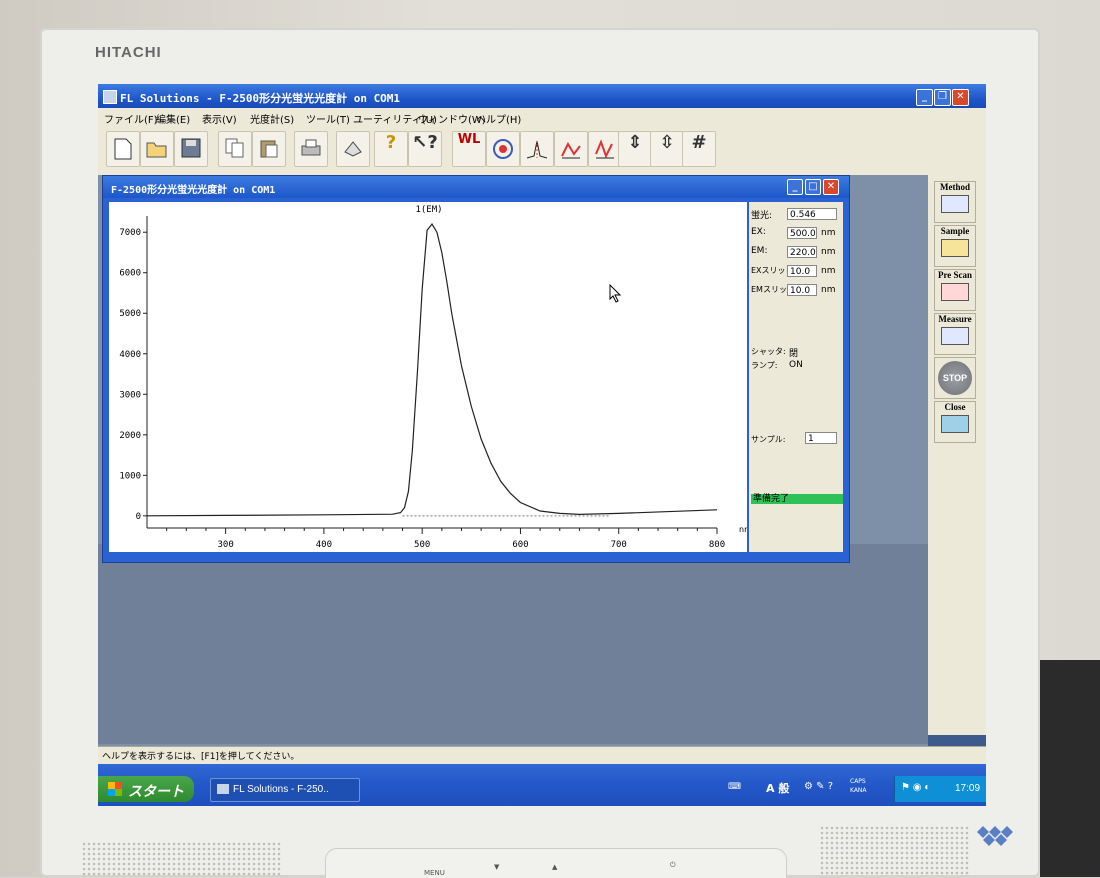 The image size is (1100, 878). Describe the element at coordinates (734, 787) in the screenshot. I see `keyboard-icon: ⌨` at that location.